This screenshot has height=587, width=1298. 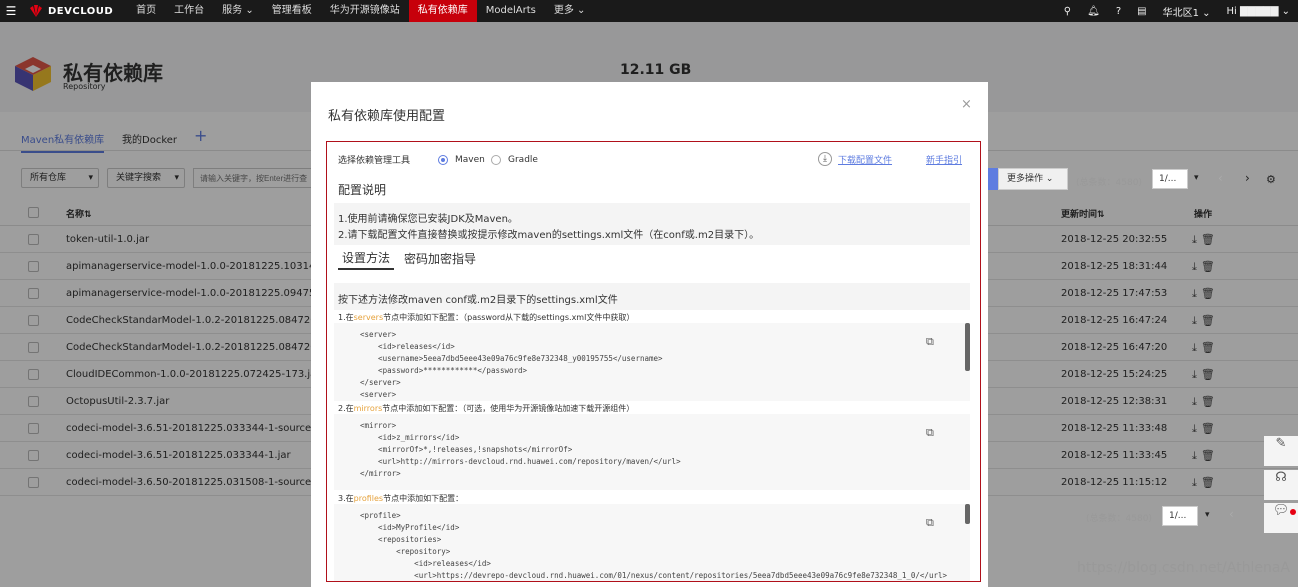 I want to click on bell-icon: 🔔︎, so click(x=1093, y=11).